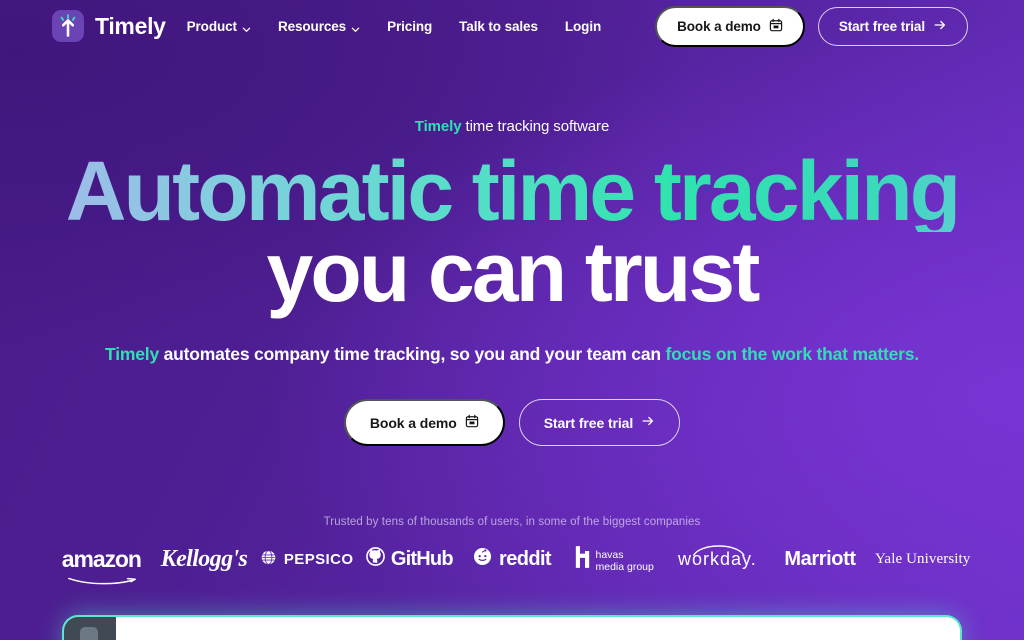 The image size is (1024, 640). Describe the element at coordinates (482, 559) in the screenshot. I see `reddit-snoo-icon` at that location.